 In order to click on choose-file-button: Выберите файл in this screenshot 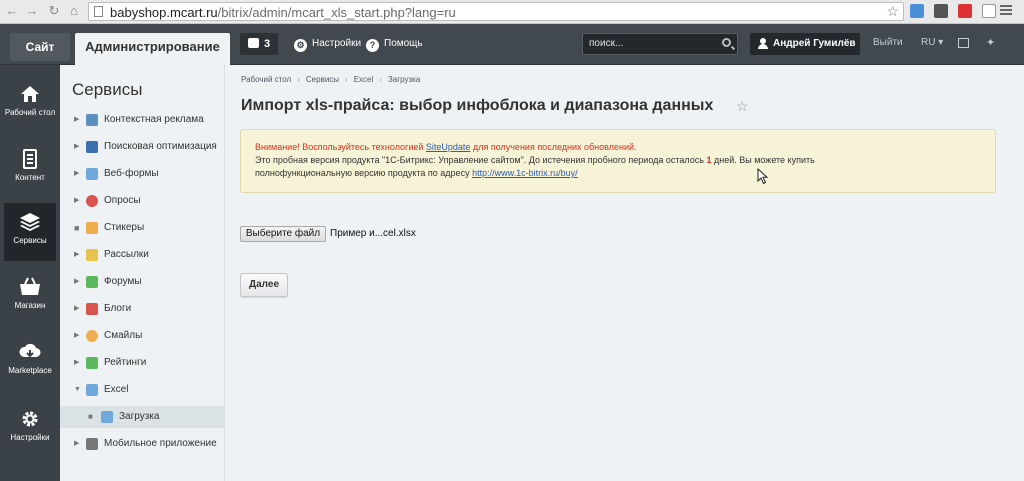, I will do `click(283, 234)`.